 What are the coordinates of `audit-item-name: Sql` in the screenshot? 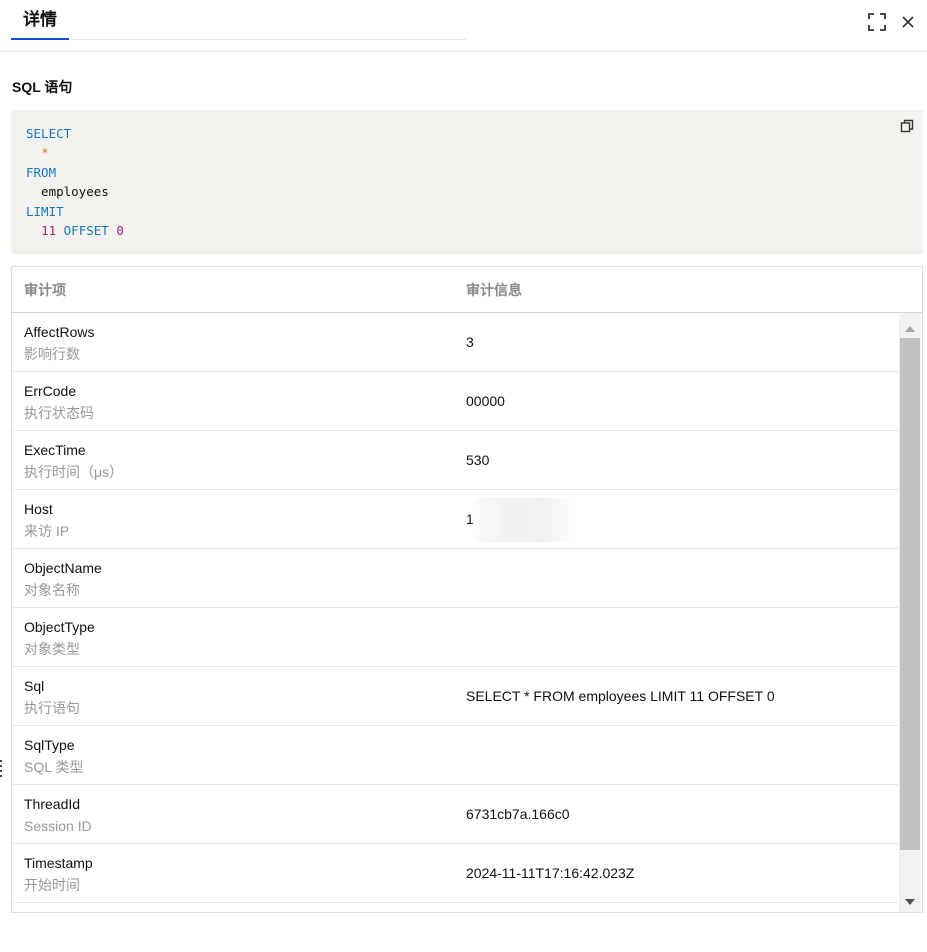 It's located at (34, 686).